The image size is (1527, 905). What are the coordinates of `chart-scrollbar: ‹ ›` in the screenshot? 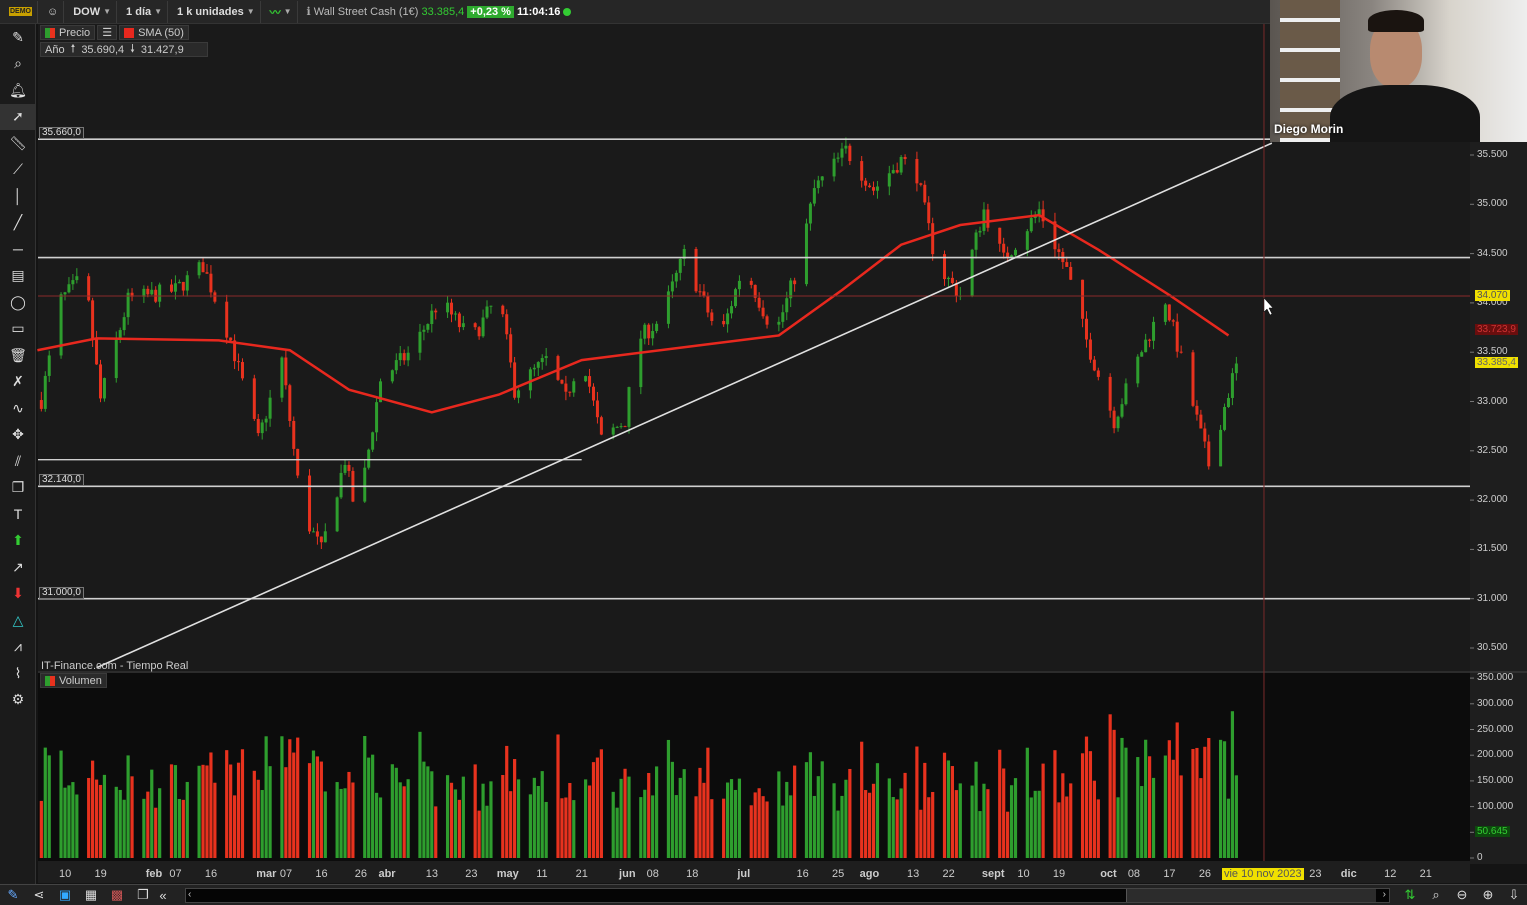 It's located at (787, 895).